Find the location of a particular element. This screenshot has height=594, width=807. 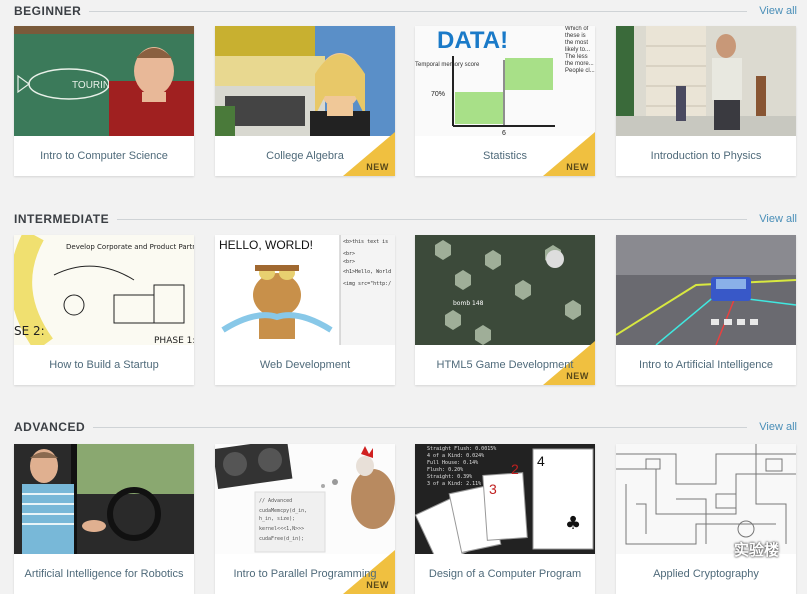

watermark-logo: 实验楼 is located at coordinates (756, 550).